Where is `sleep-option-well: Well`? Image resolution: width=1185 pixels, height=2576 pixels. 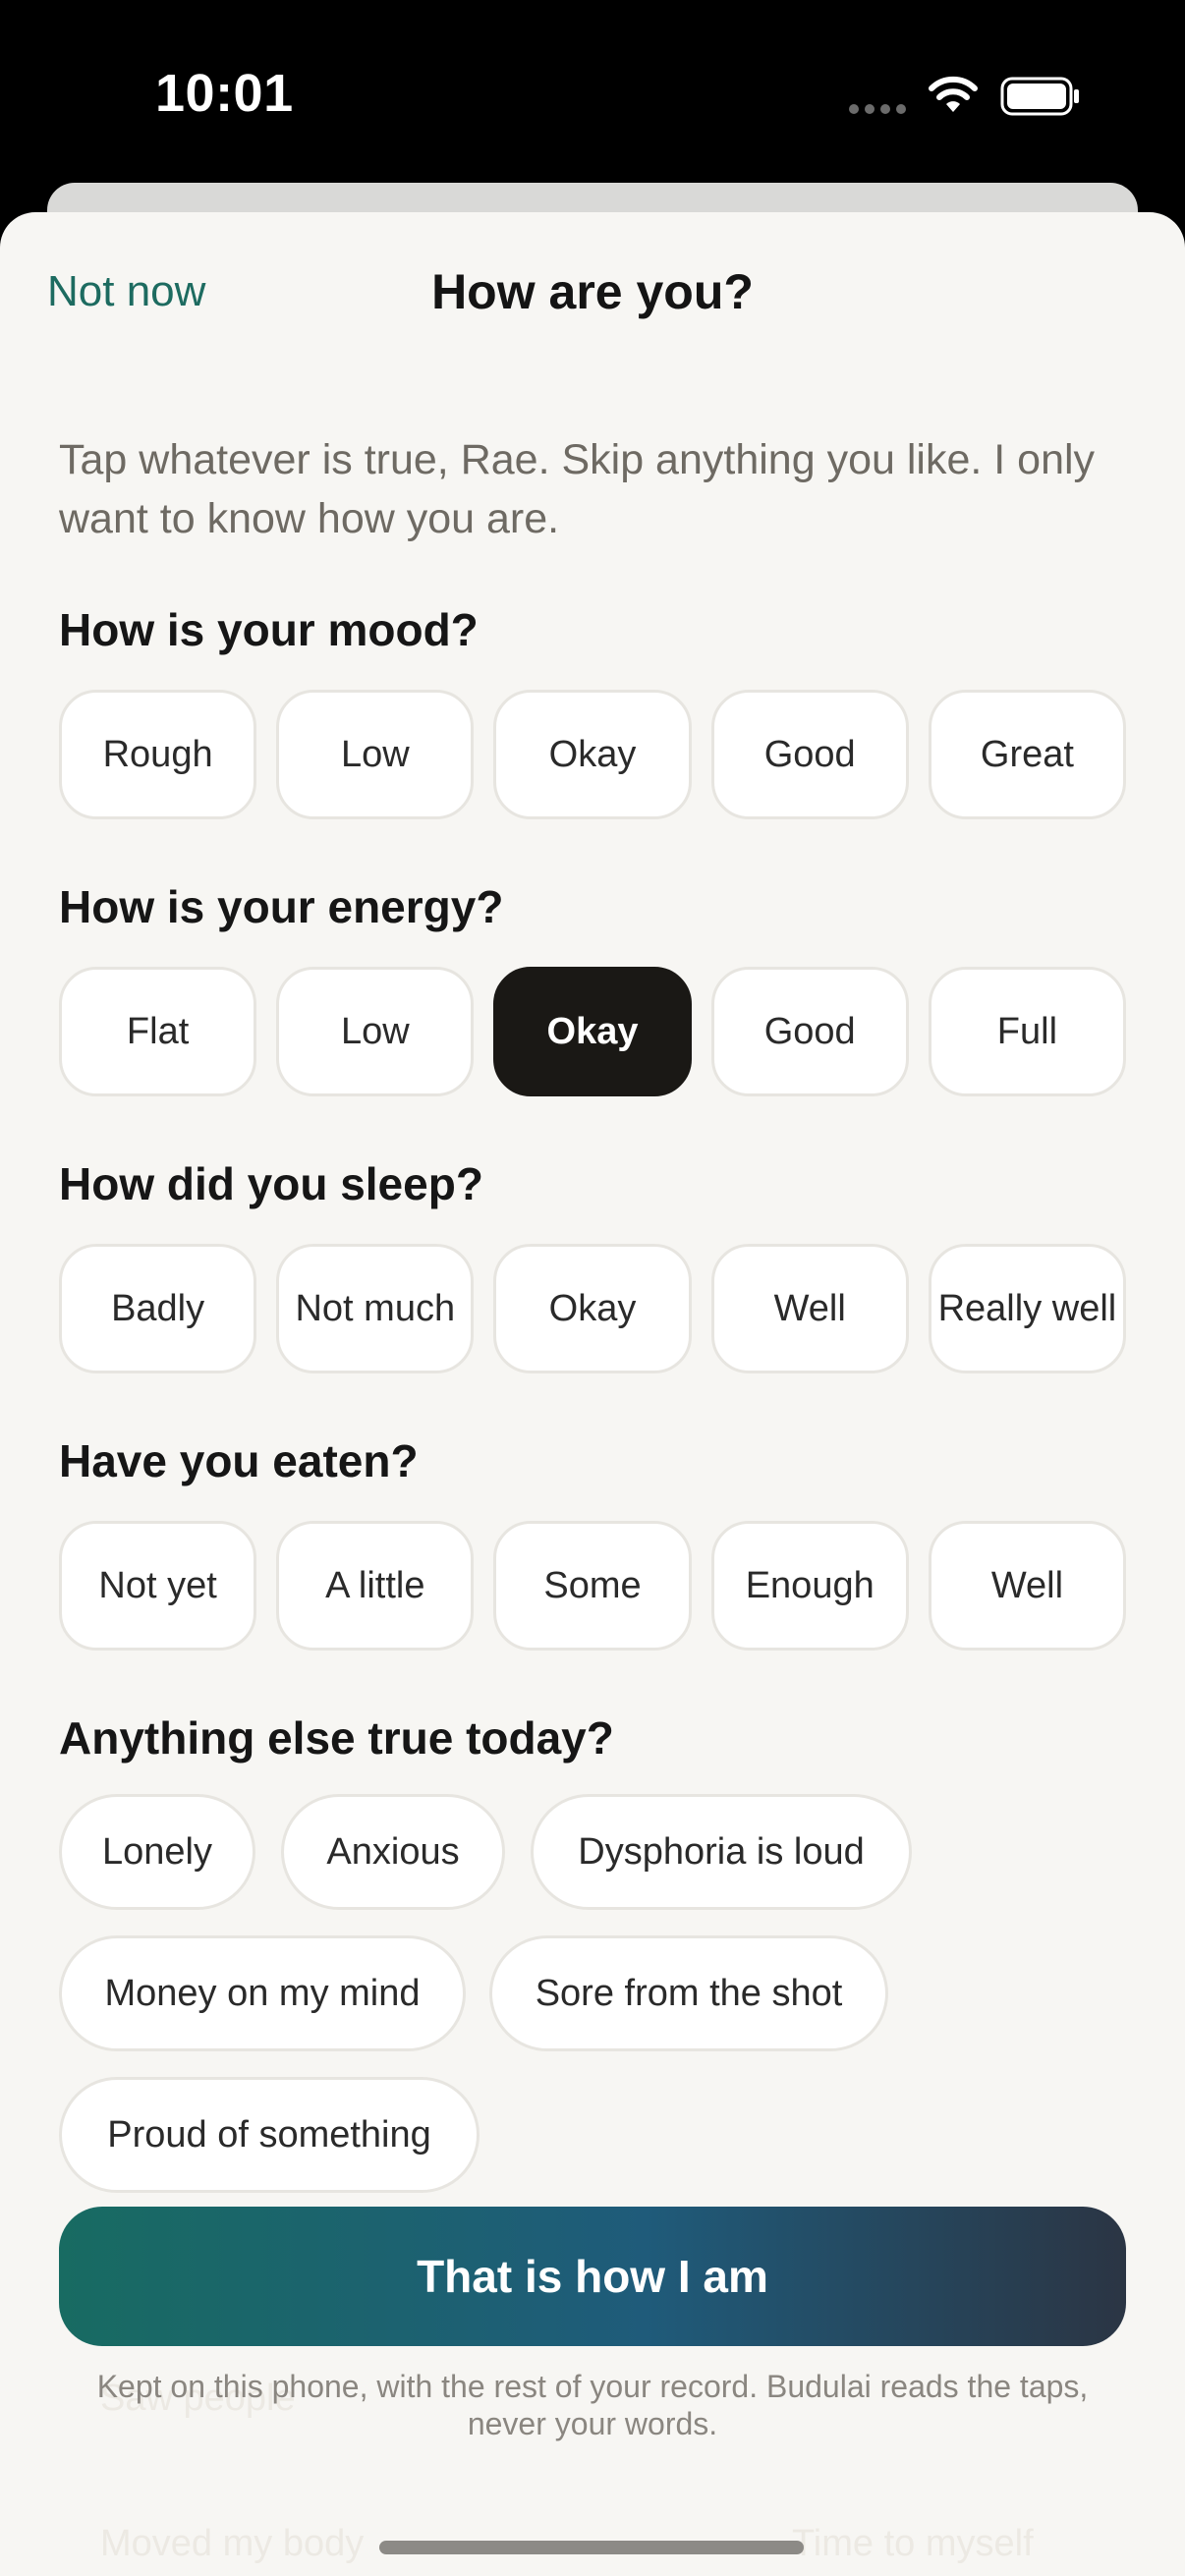
sleep-option-well: Well is located at coordinates (810, 1308).